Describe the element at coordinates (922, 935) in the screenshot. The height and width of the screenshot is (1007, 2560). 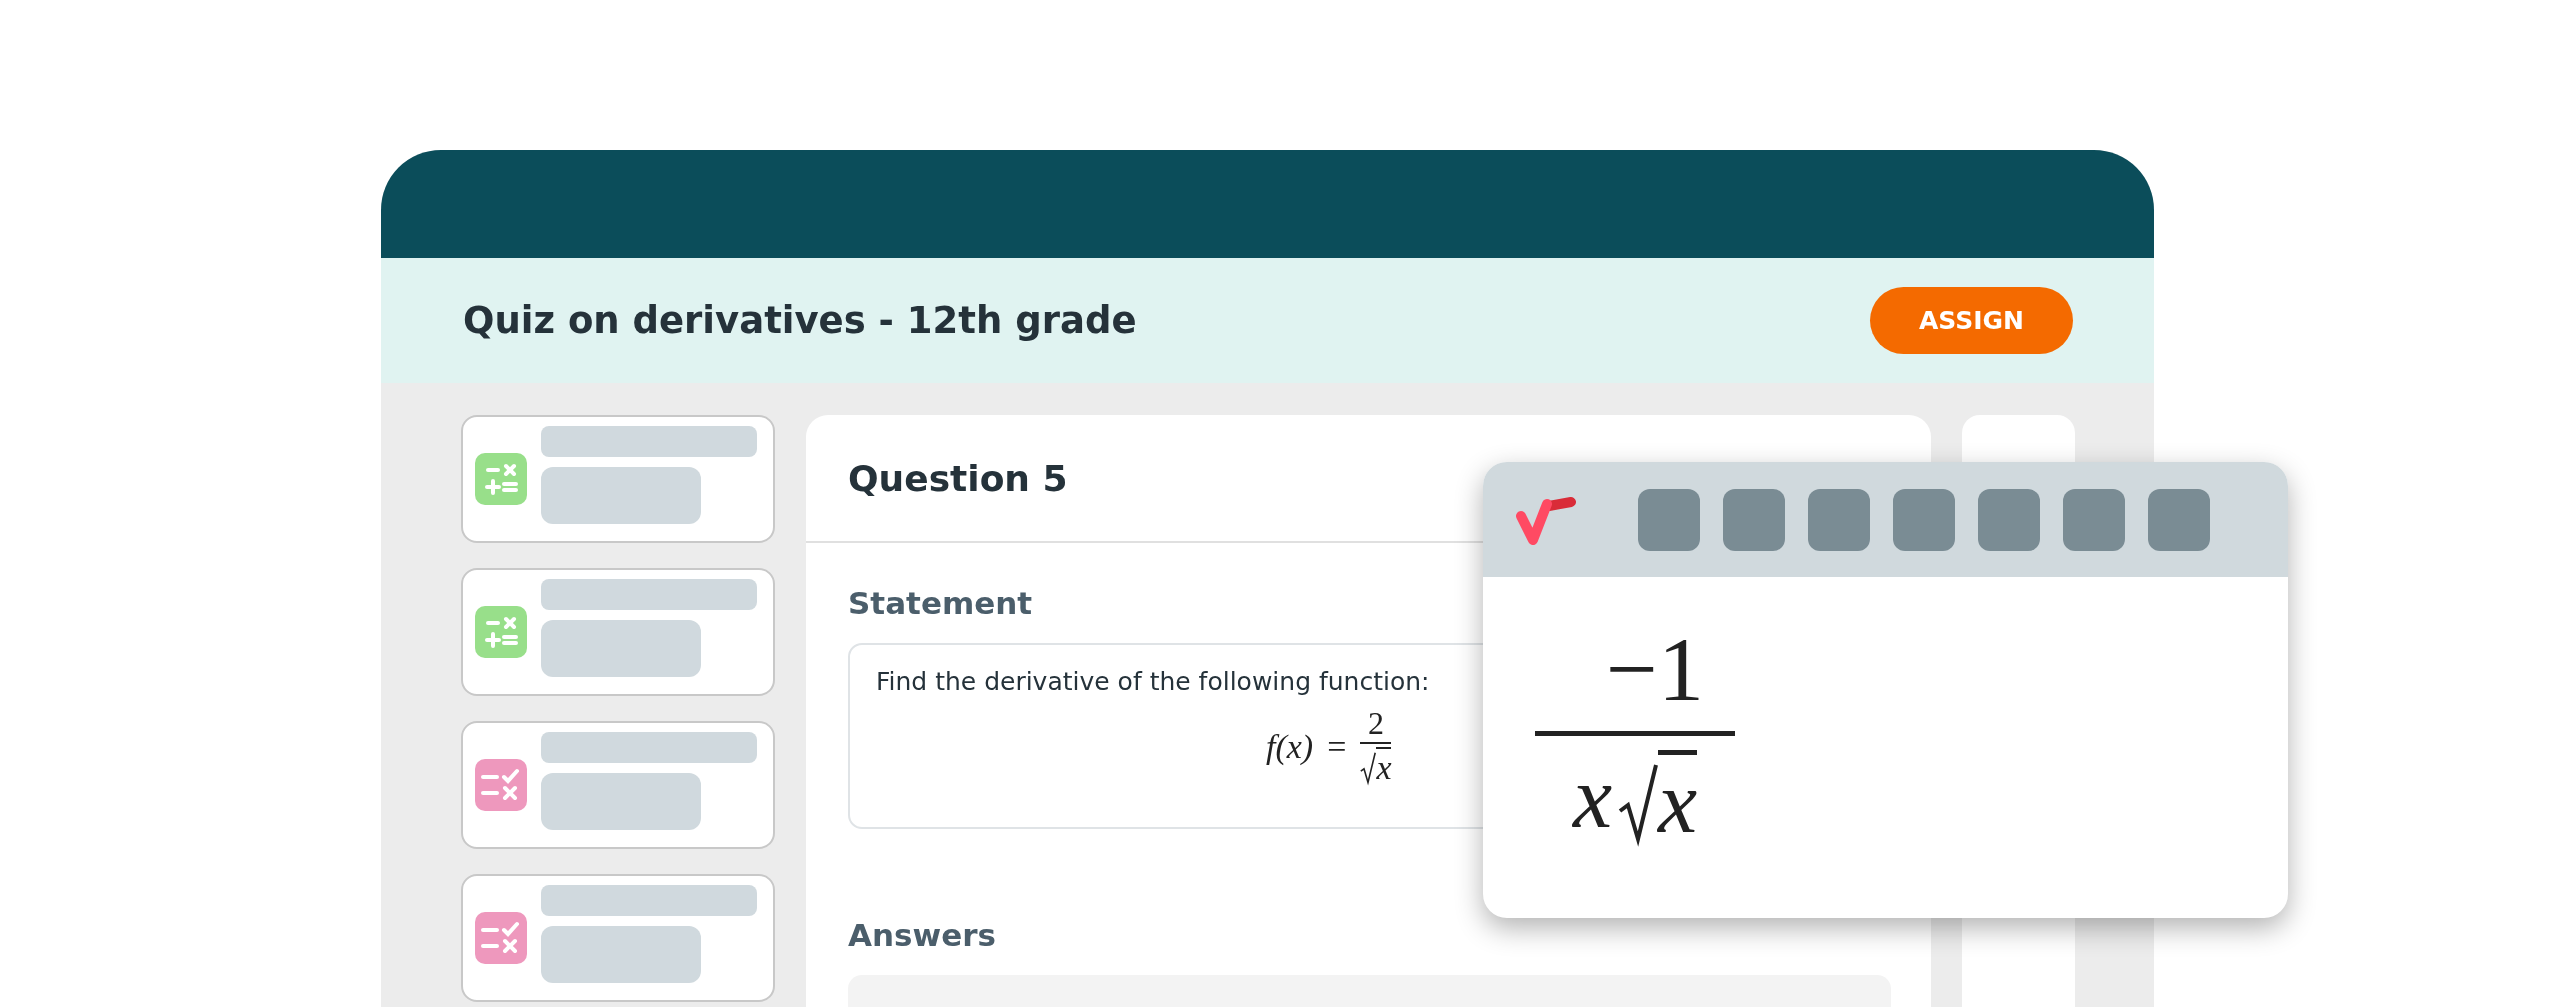
I see `section-label: Answers` at that location.